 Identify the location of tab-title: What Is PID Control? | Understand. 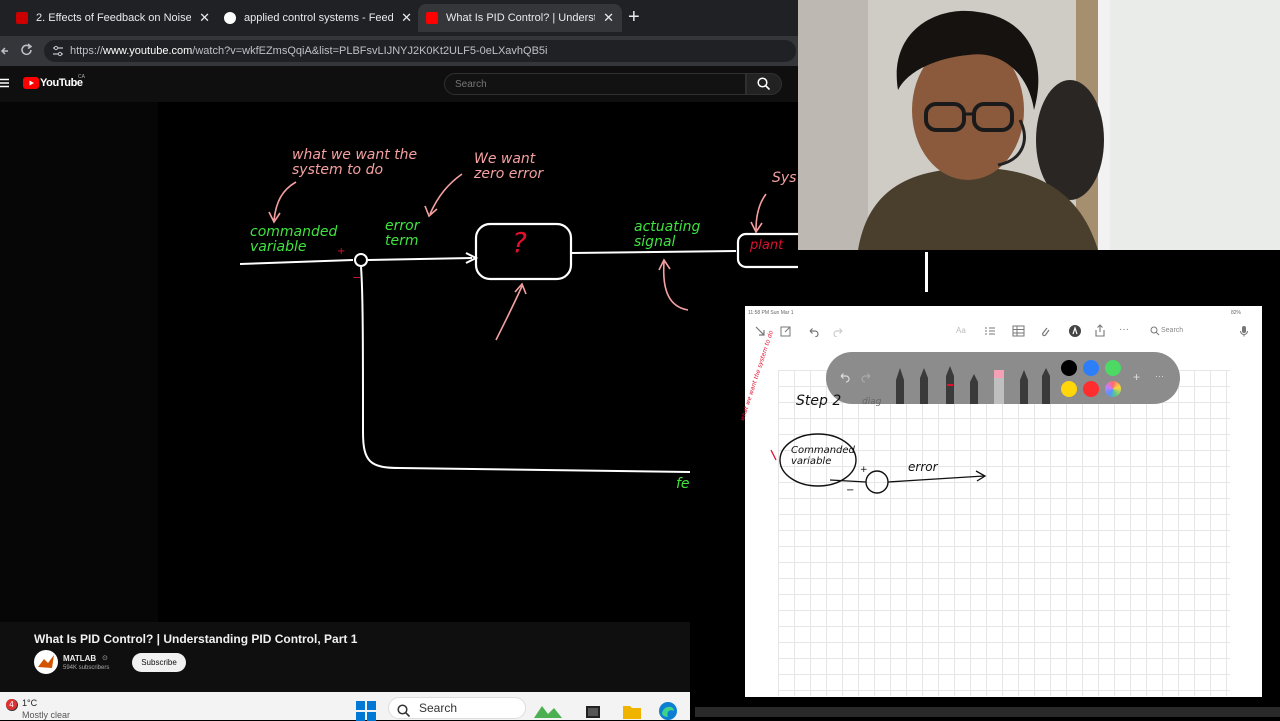
(520, 18).